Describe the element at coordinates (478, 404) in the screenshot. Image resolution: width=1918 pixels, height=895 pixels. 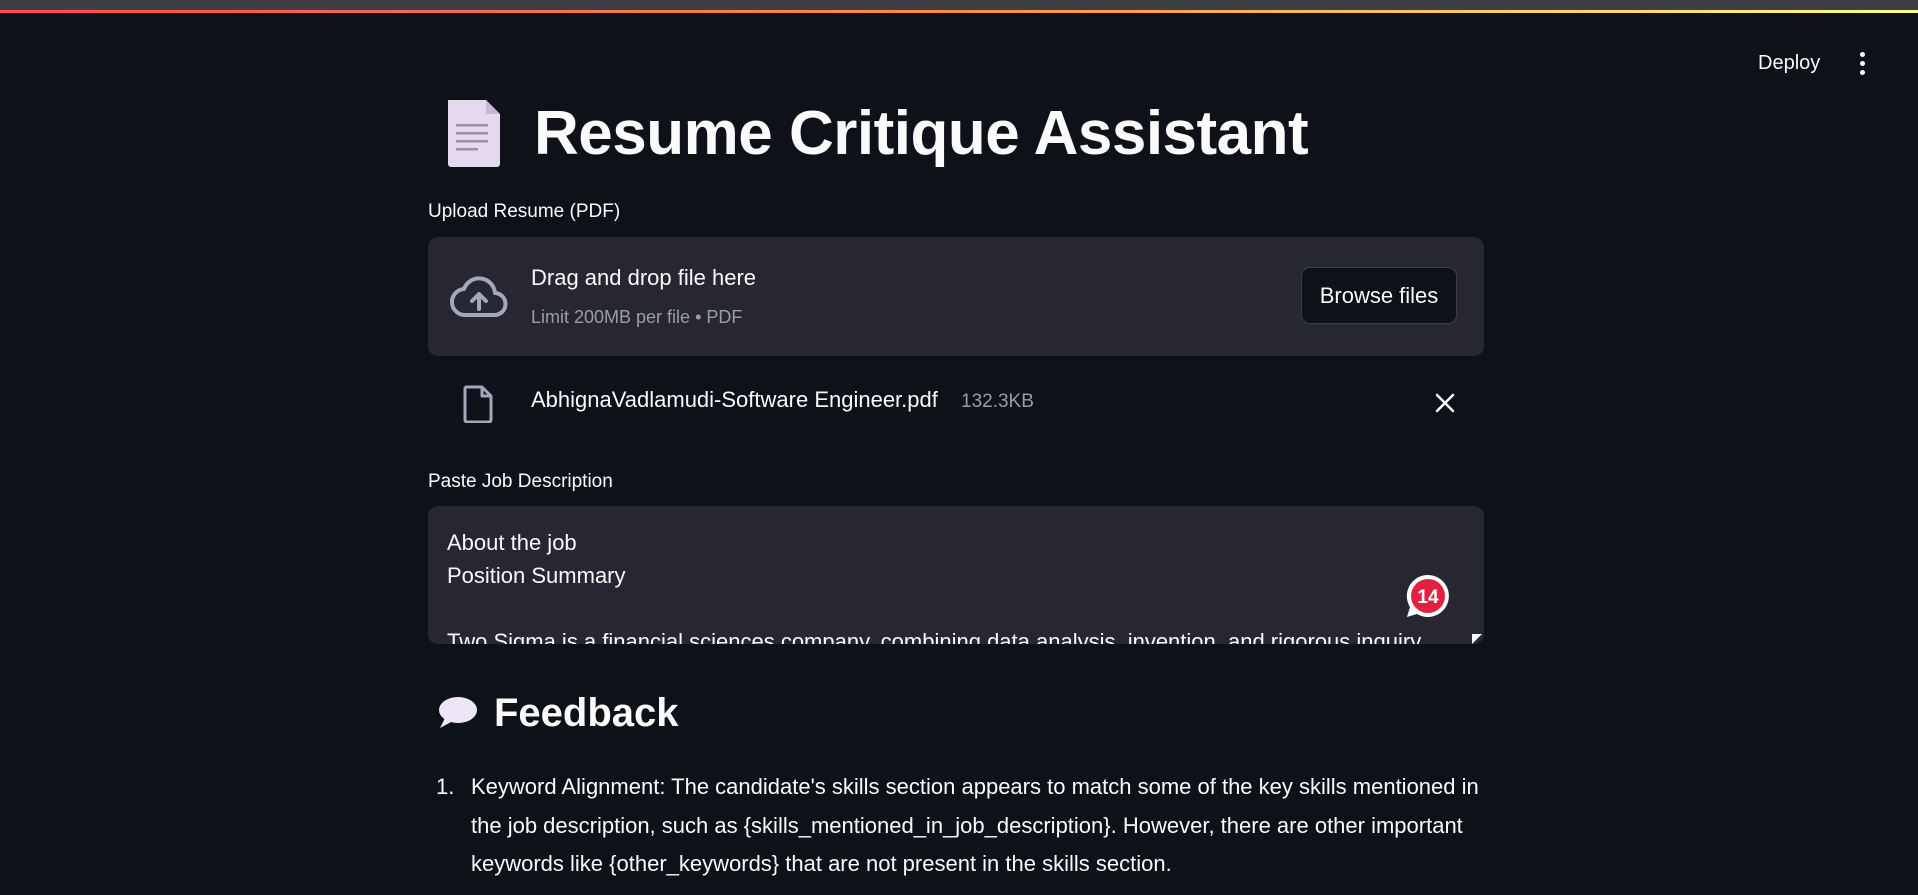
I see `file-icon` at that location.